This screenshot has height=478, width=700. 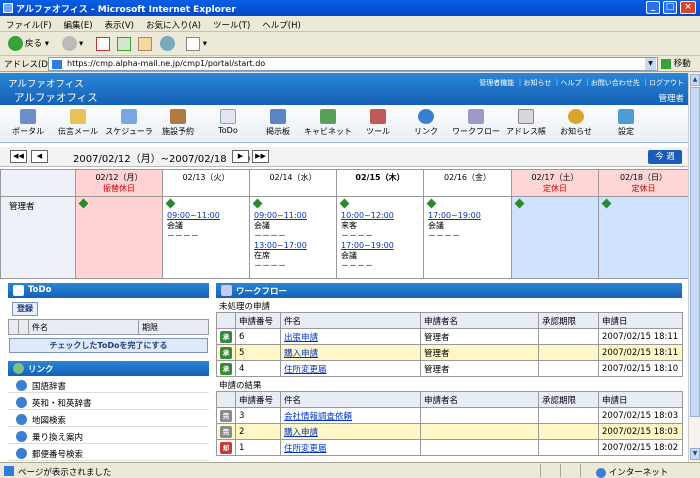 I want to click on menu-favorites: お気に入り(A), so click(x=173, y=23).